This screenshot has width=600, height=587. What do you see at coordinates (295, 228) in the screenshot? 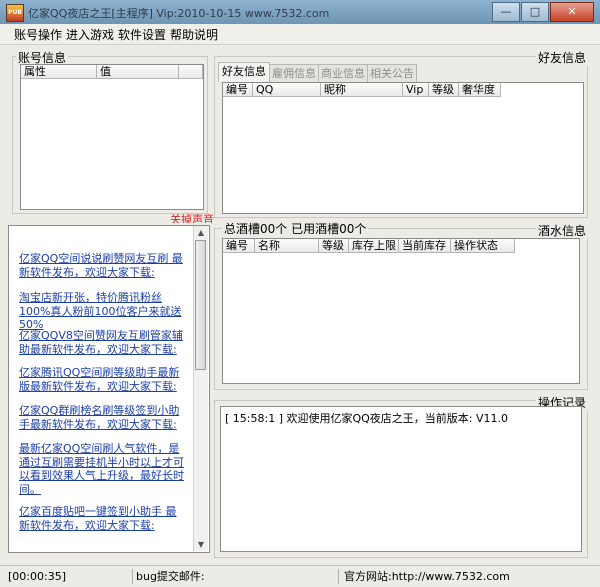
I see `drinks-summary: 总酒槽00个 已用酒槽00个` at bounding box center [295, 228].